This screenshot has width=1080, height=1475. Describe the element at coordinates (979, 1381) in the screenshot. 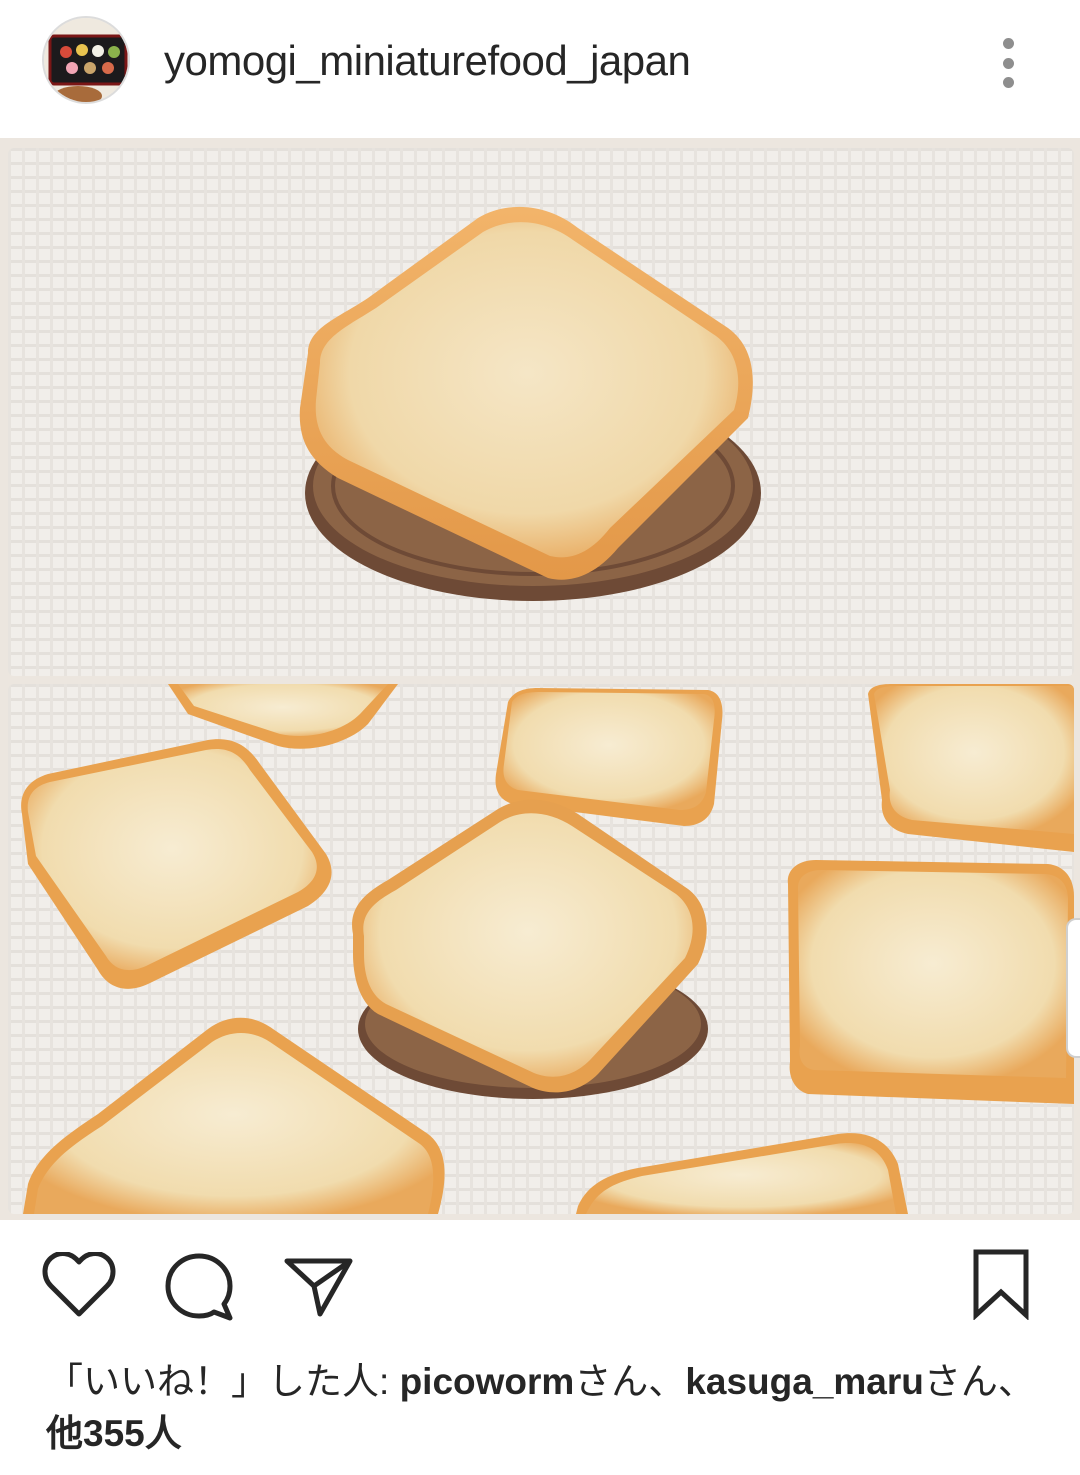

I see `liked-by-suffix-2: さん、` at that location.